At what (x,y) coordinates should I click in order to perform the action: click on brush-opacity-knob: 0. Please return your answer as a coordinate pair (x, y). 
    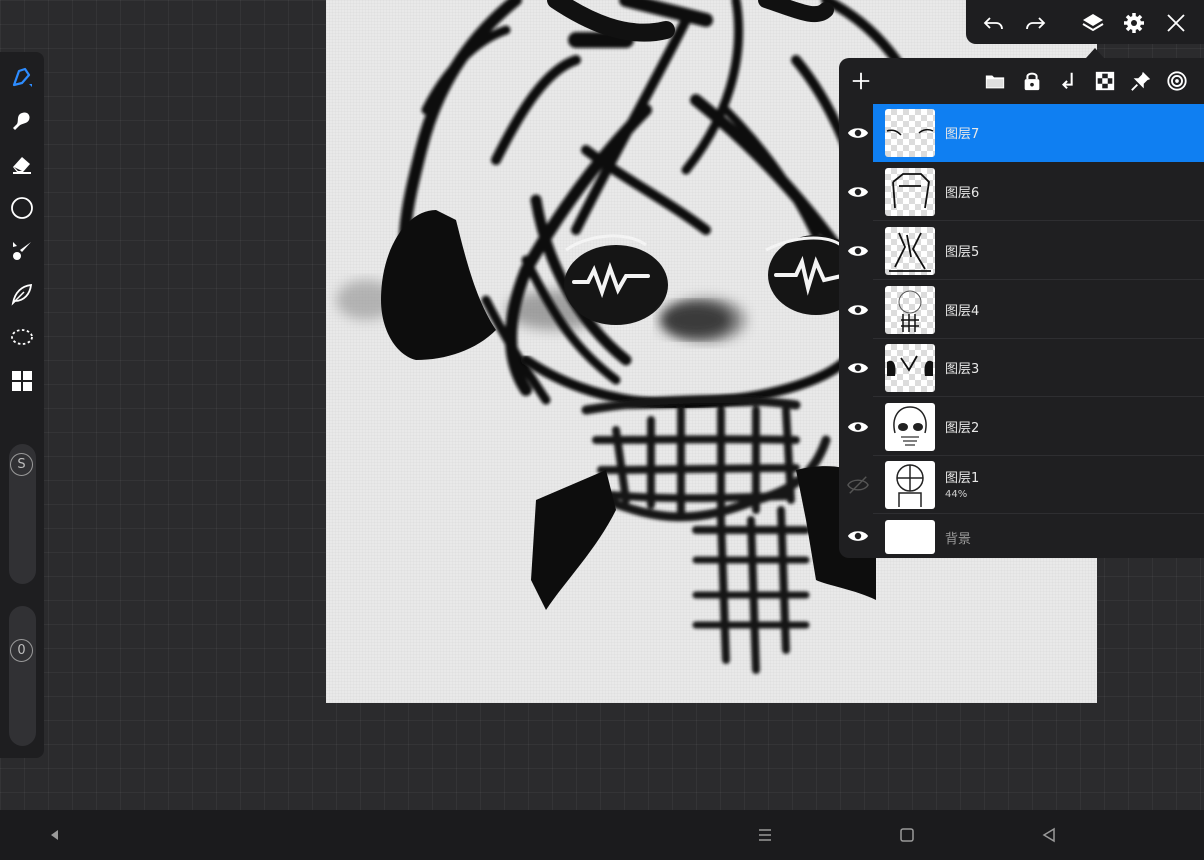
    Looking at the image, I should click on (21, 650).